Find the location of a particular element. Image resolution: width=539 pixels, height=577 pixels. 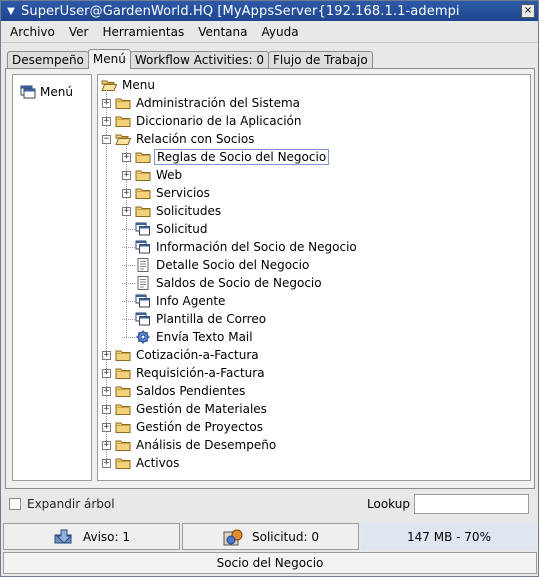

menu-ventana: Ventana is located at coordinates (222, 32).